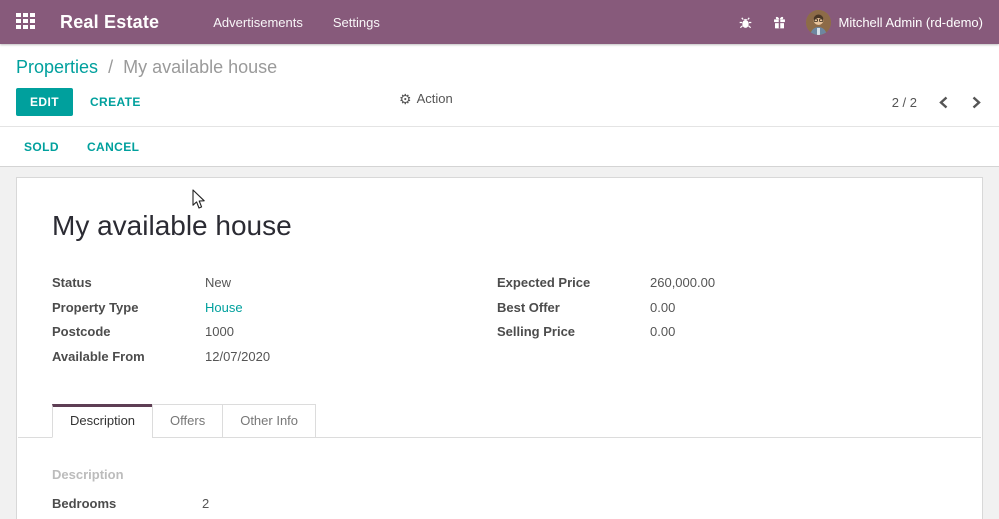 Image resolution: width=999 pixels, height=519 pixels. What do you see at coordinates (719, 307) in the screenshot?
I see `field-best-offer: Best Offer 0.00` at bounding box center [719, 307].